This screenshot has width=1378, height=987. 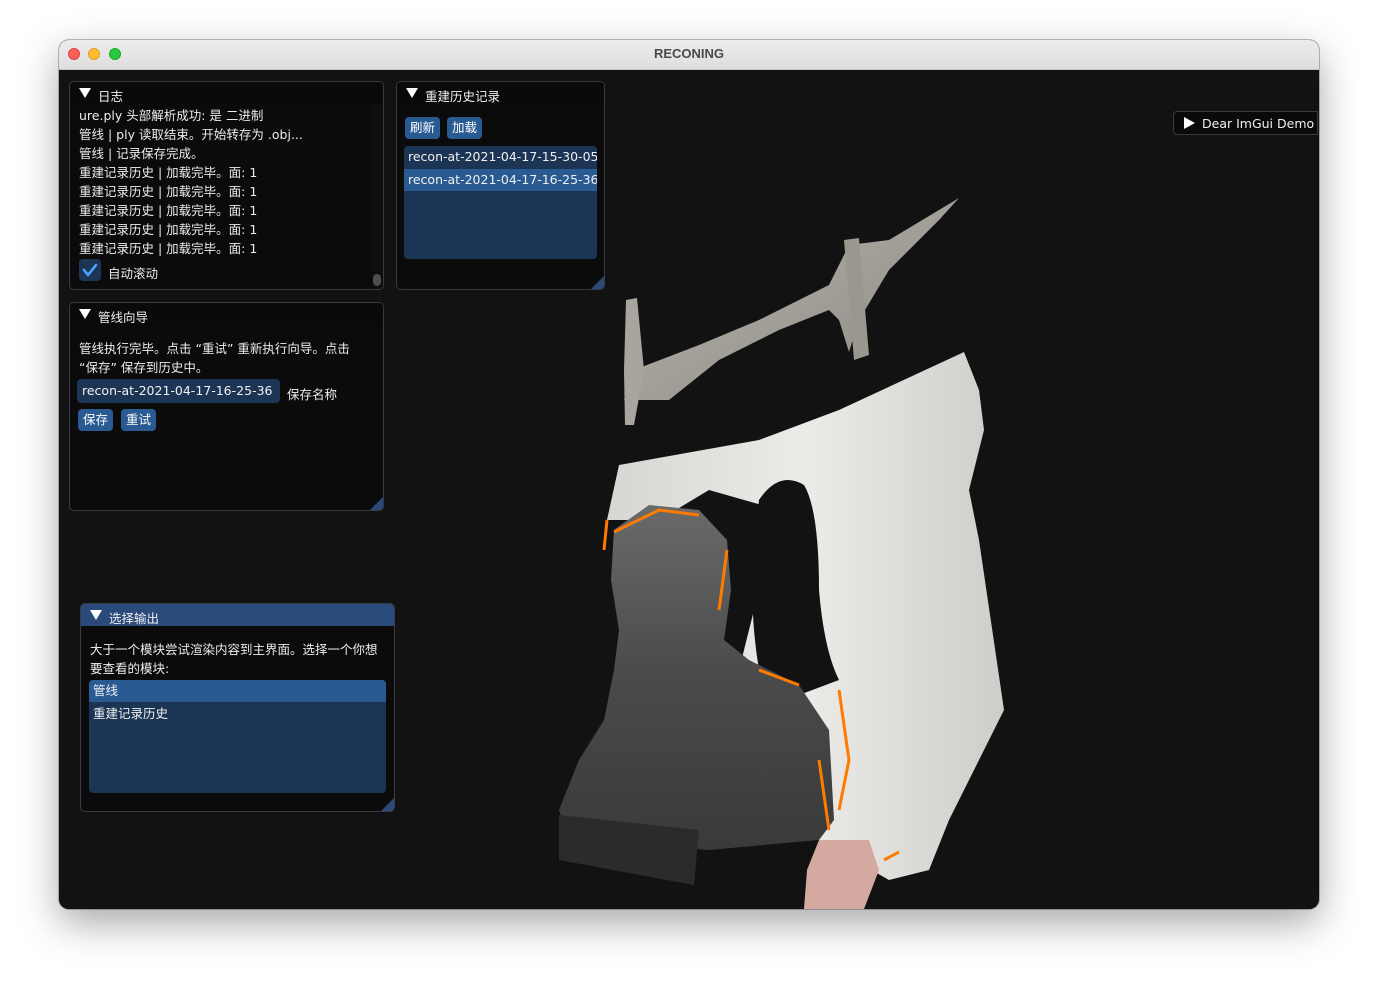 What do you see at coordinates (141, 153) in the screenshot?
I see `log-line: 管线 | 记录保存完成。` at bounding box center [141, 153].